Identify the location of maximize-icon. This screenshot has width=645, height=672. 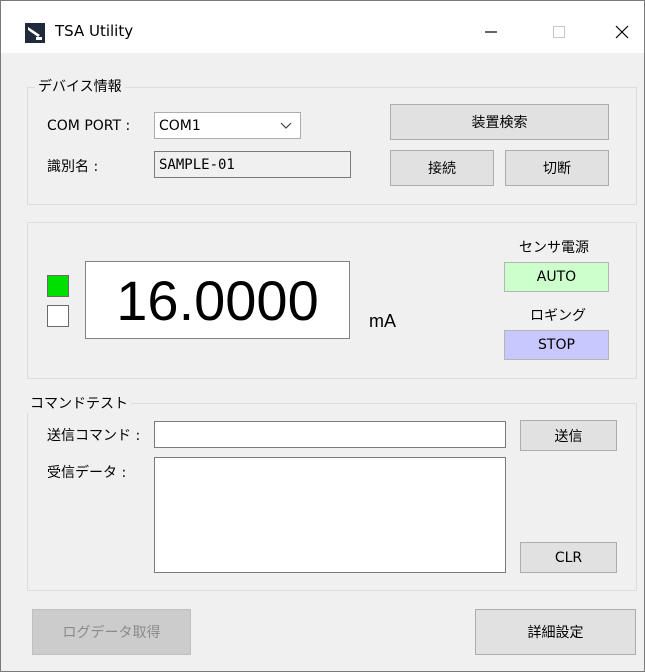
(559, 32).